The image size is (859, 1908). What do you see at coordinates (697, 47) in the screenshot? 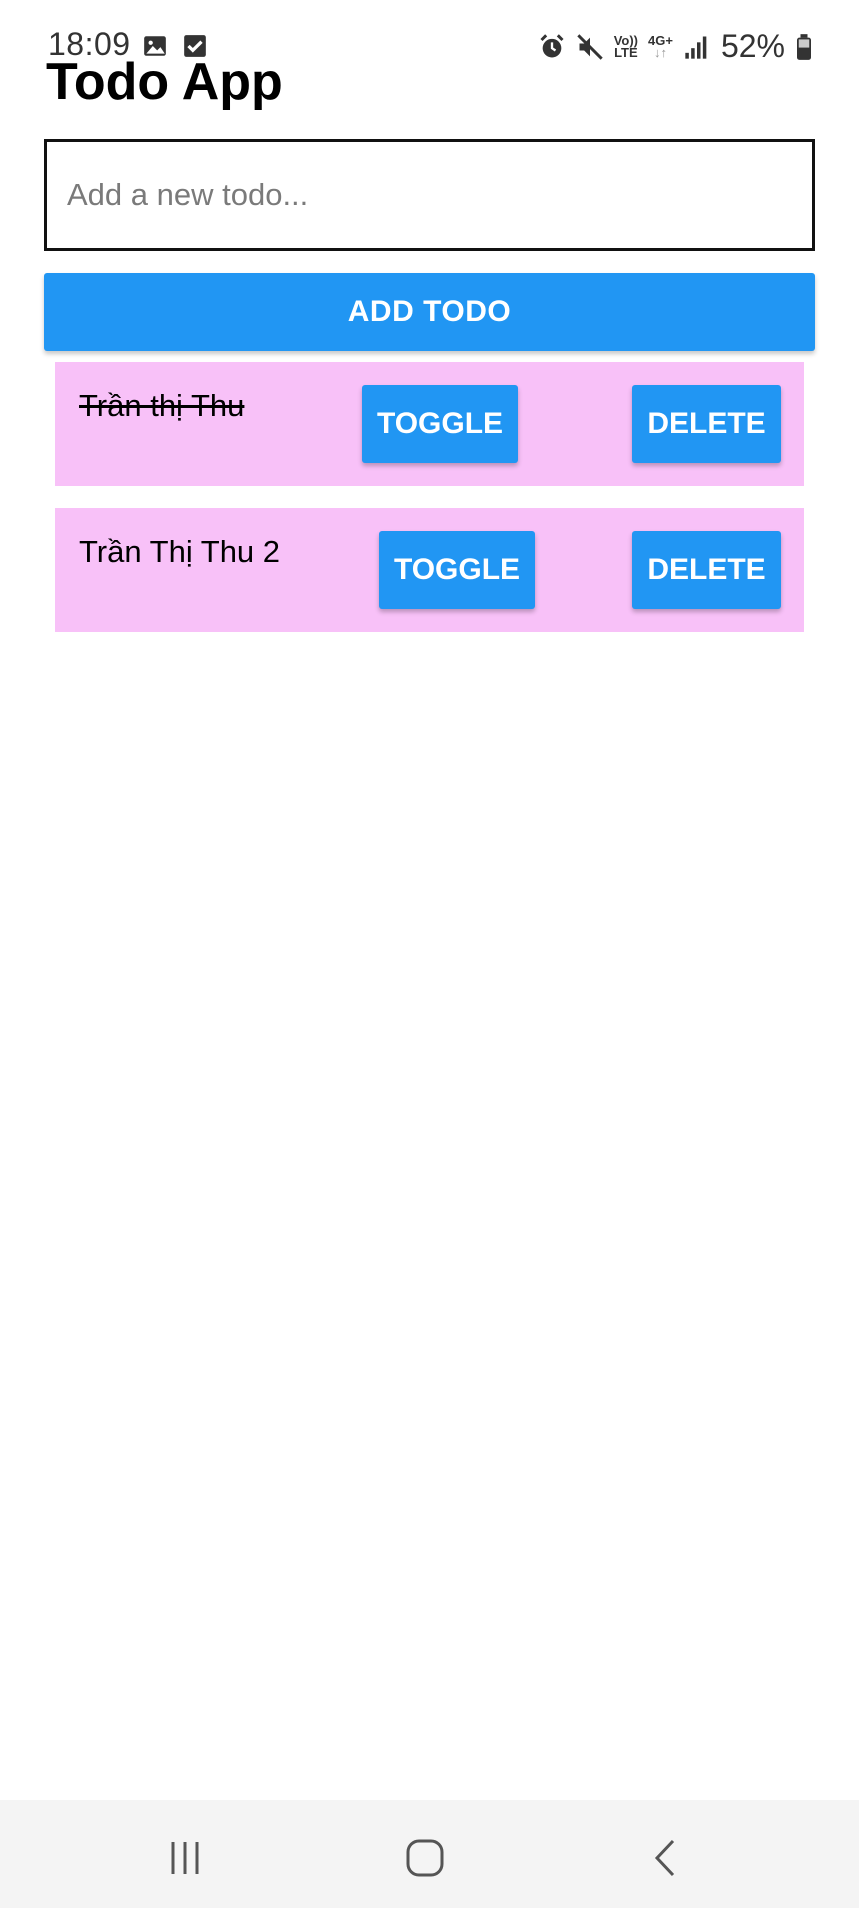
I see `signal-icon` at bounding box center [697, 47].